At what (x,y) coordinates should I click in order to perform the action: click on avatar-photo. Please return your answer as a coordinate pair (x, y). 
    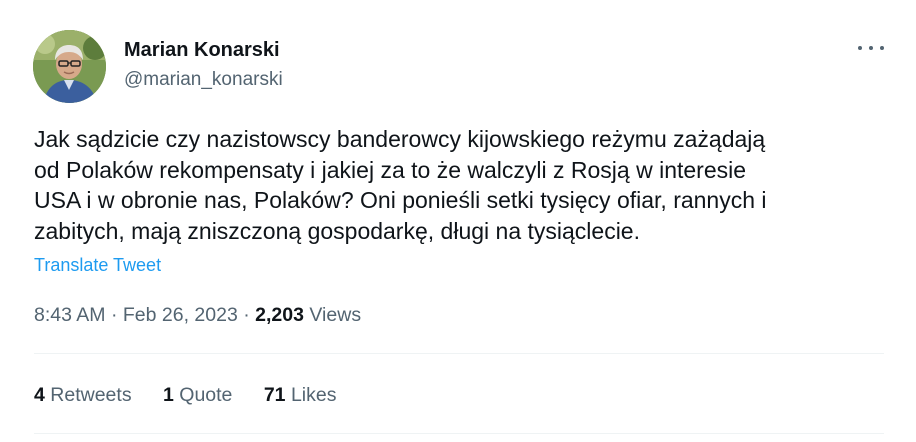
    Looking at the image, I should click on (69, 66).